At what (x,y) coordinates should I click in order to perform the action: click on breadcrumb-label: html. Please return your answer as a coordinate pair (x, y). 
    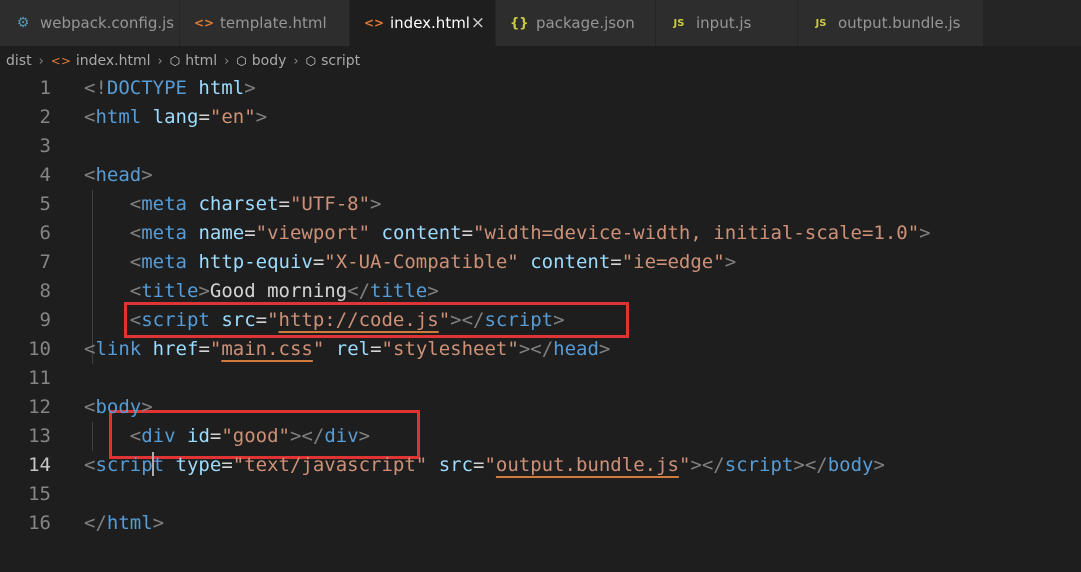
    Looking at the image, I should click on (201, 61).